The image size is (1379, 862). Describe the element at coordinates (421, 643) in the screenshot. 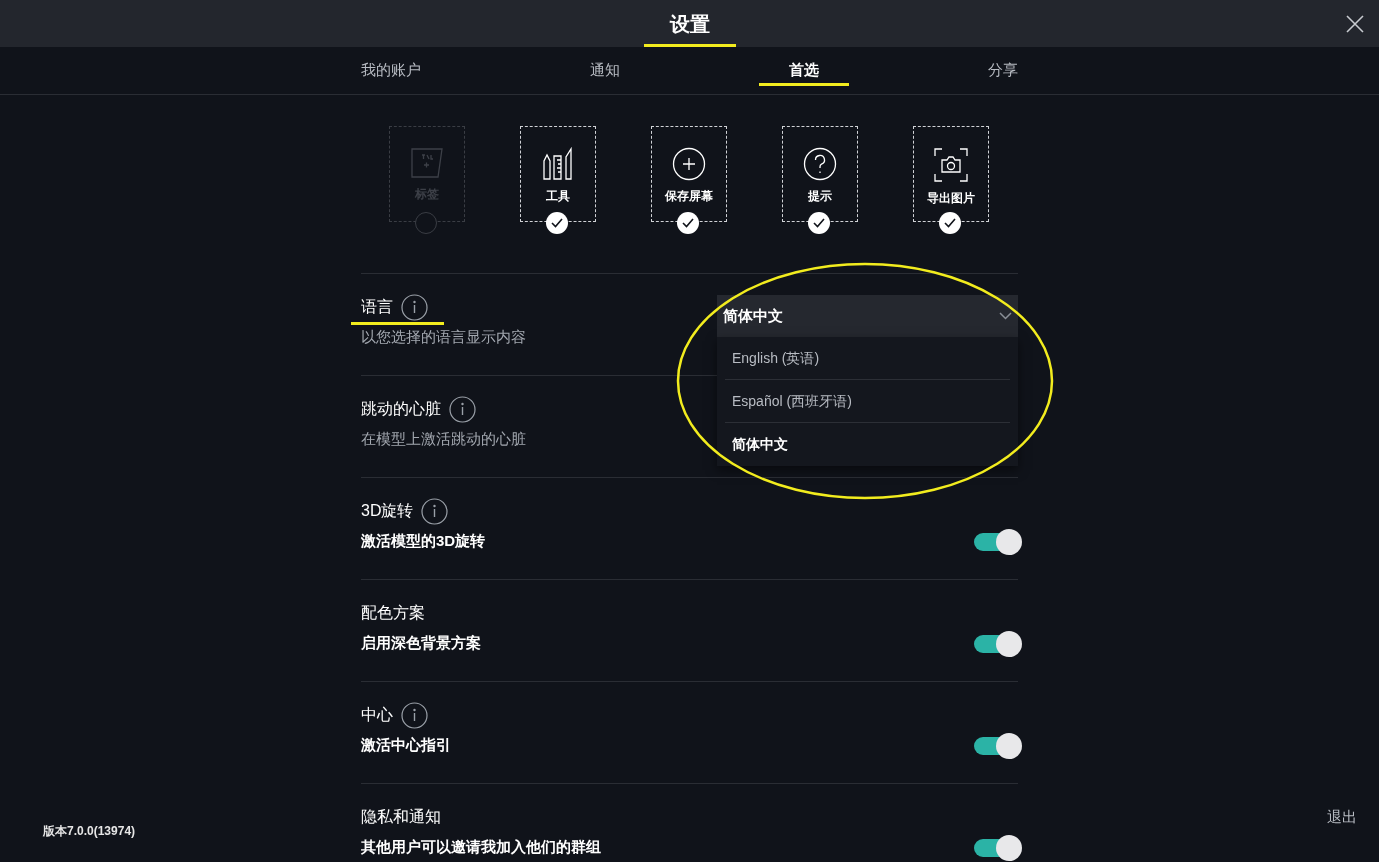

I see `setting-description: 启用深色背景方案` at that location.